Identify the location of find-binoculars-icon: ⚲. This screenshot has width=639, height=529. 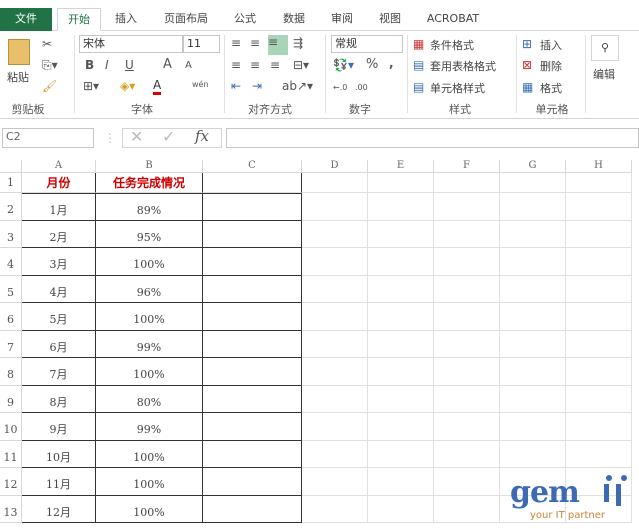
(605, 48).